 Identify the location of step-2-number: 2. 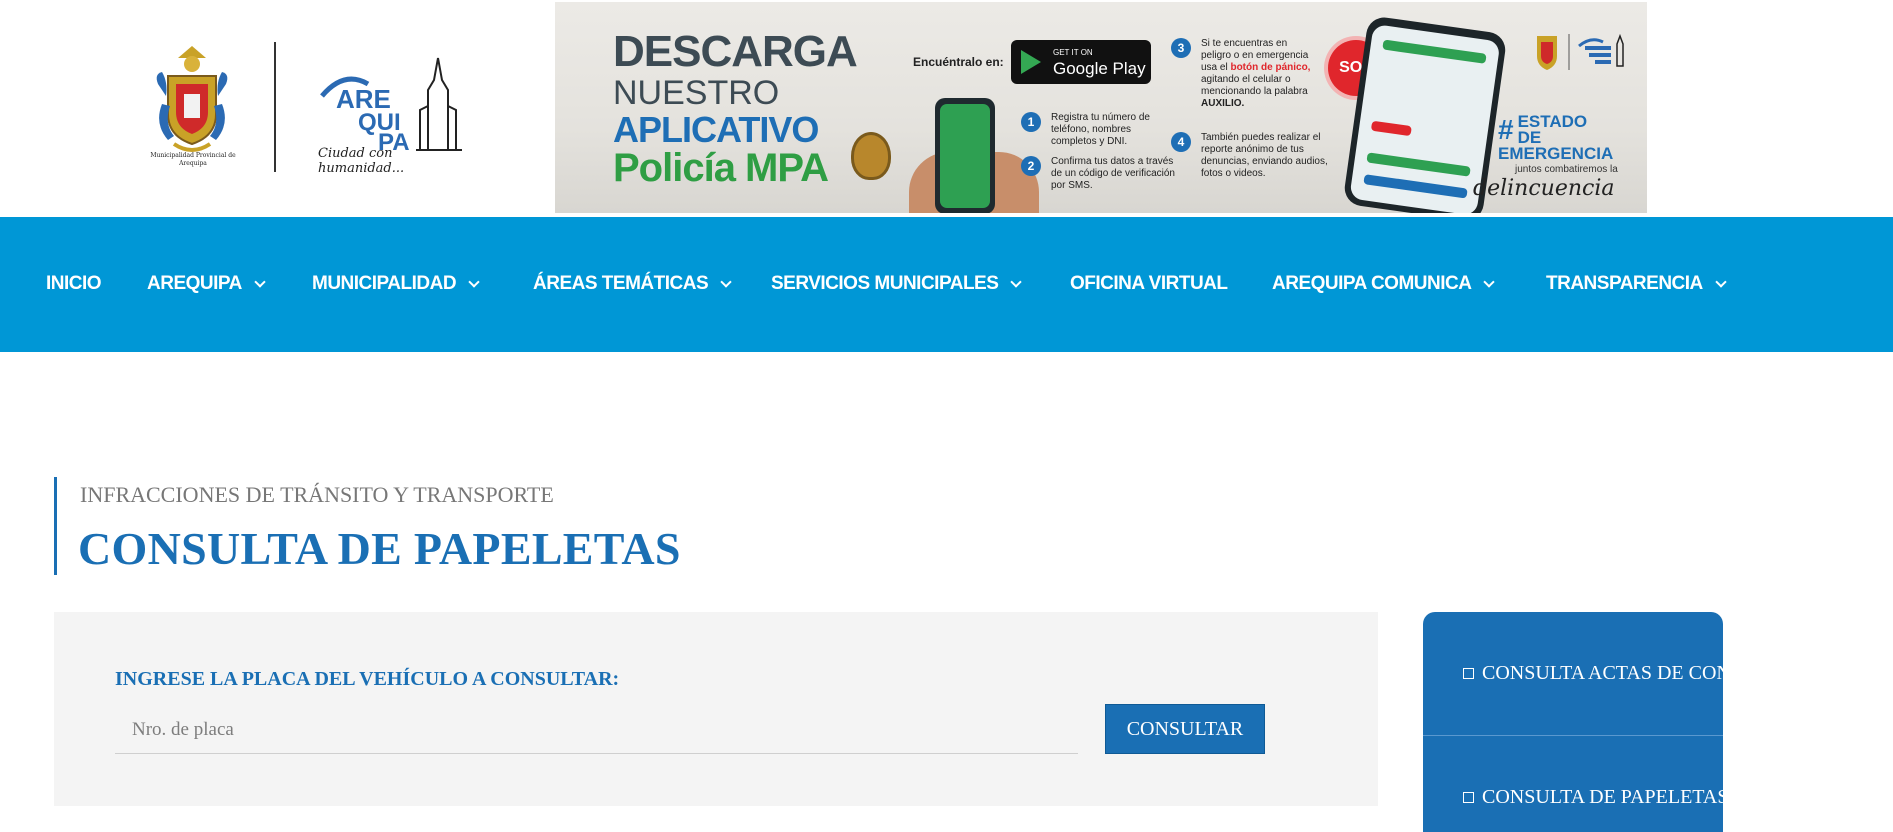
(1031, 166).